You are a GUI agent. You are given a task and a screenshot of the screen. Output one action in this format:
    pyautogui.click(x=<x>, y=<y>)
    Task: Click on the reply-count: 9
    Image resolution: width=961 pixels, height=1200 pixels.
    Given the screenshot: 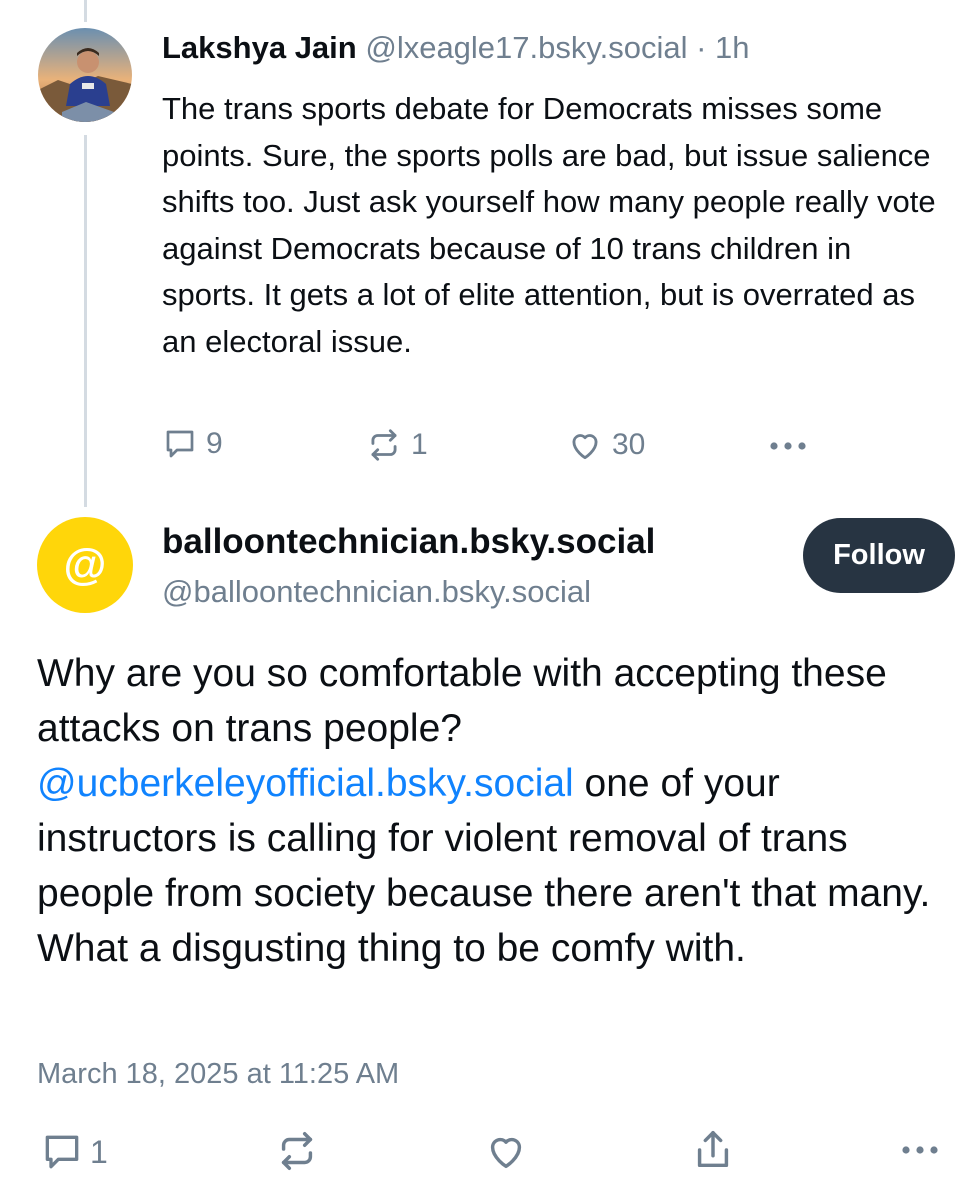 What is the action you would take?
    pyautogui.click(x=214, y=443)
    